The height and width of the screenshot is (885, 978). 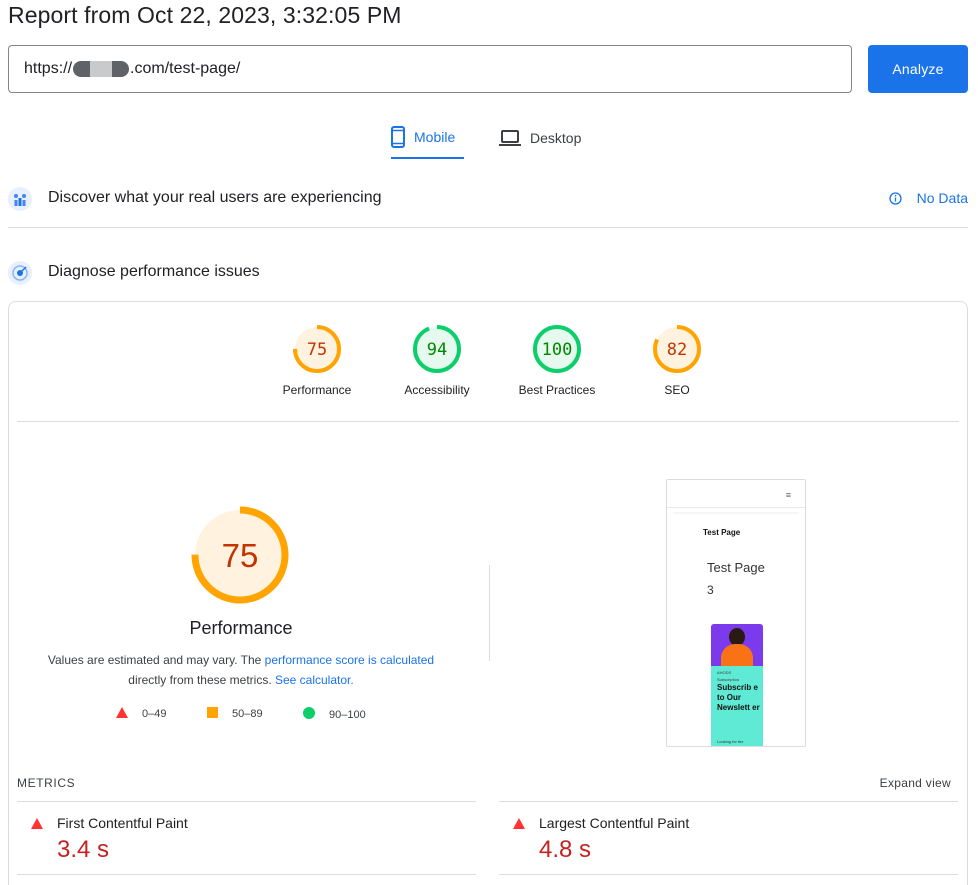 I want to click on users-chart-icon, so click(x=20, y=199).